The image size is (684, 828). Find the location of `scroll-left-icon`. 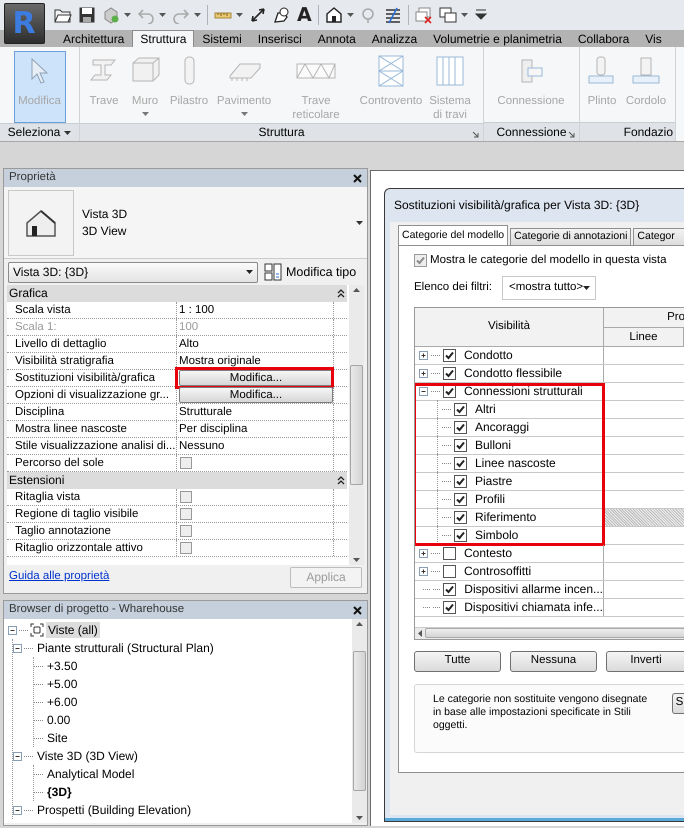

scroll-left-icon is located at coordinates (420, 633).